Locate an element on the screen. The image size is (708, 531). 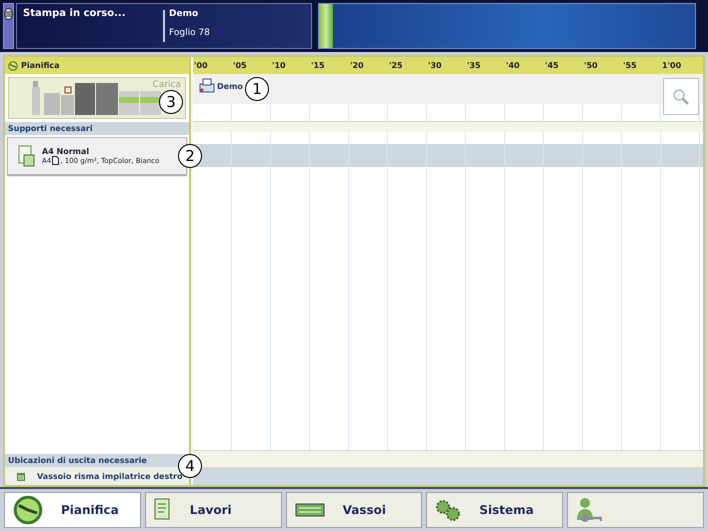
progress-fill is located at coordinates (326, 26).